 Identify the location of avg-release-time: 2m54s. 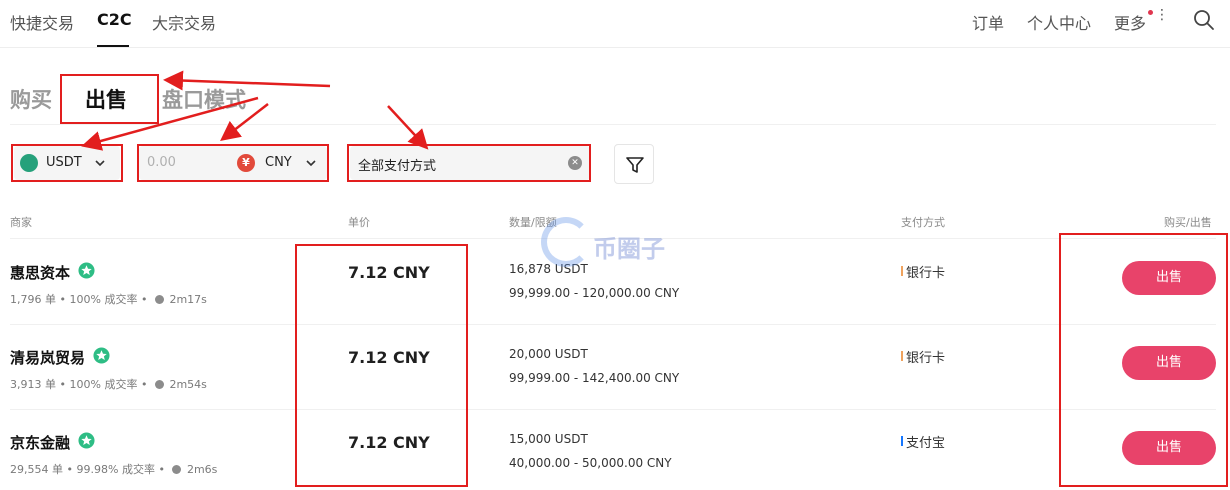
(188, 384).